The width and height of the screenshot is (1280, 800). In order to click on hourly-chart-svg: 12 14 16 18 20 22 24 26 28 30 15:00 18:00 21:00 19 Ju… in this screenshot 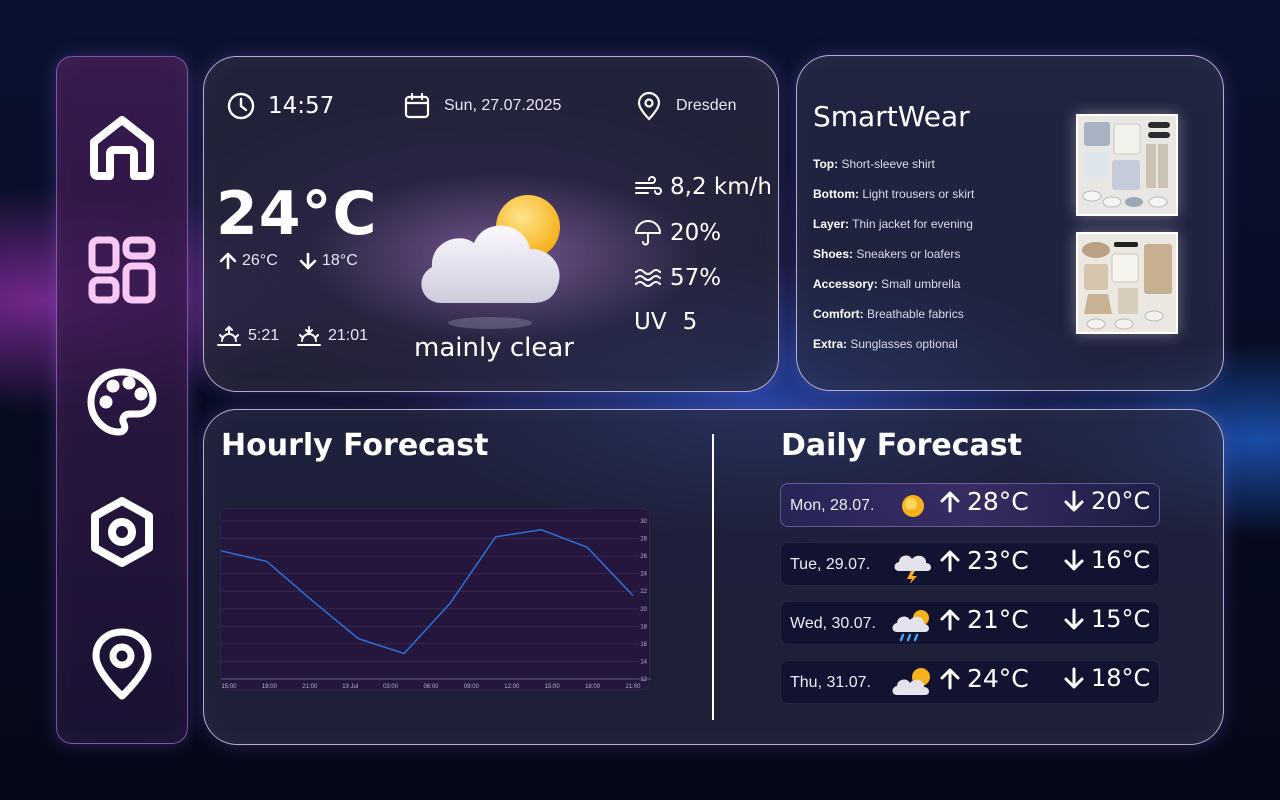, I will do `click(435, 604)`.